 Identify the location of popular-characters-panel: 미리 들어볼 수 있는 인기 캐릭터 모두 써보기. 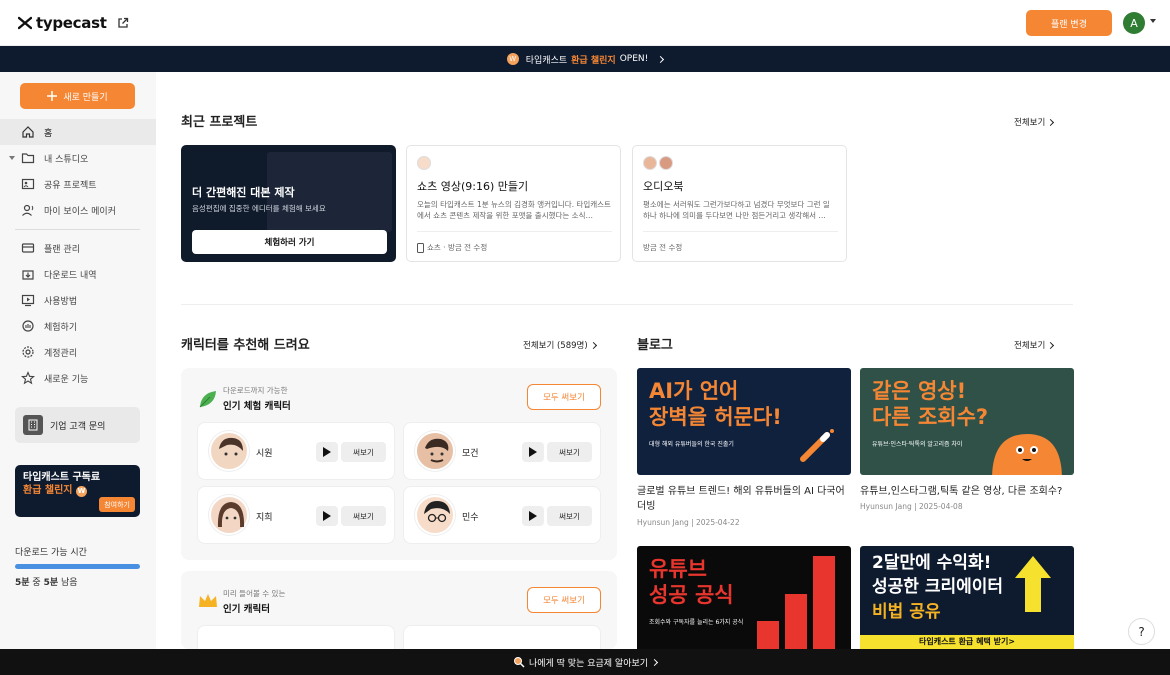
(399, 610).